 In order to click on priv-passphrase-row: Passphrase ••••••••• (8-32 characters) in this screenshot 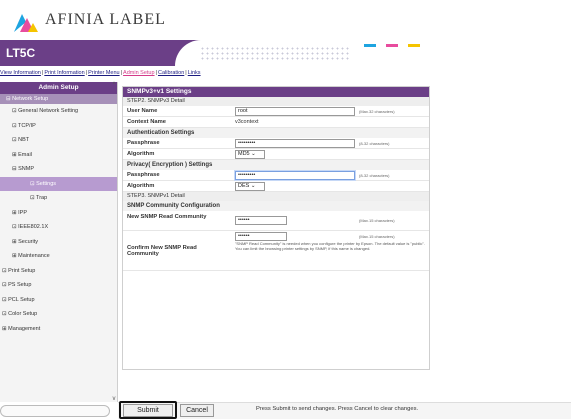, I will do `click(276, 175)`.